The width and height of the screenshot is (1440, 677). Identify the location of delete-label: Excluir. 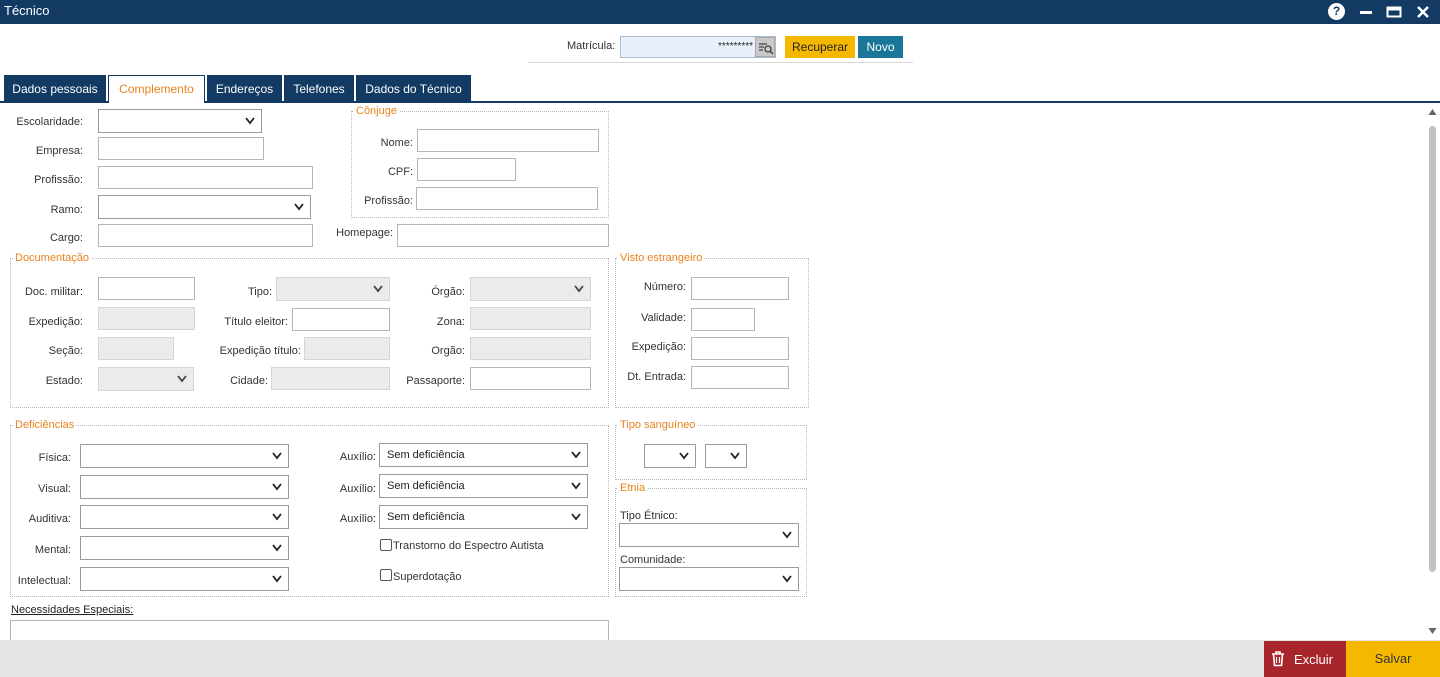
(1314, 659).